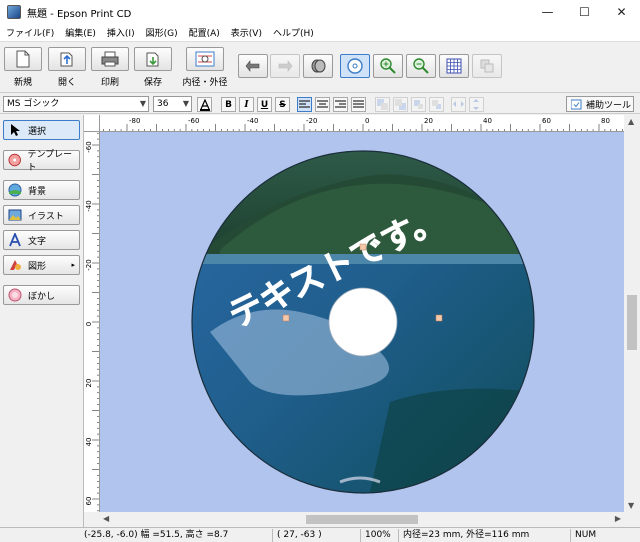 This screenshot has width=640, height=542. What do you see at coordinates (547, 12) in the screenshot?
I see `minimize-button: —` at bounding box center [547, 12].